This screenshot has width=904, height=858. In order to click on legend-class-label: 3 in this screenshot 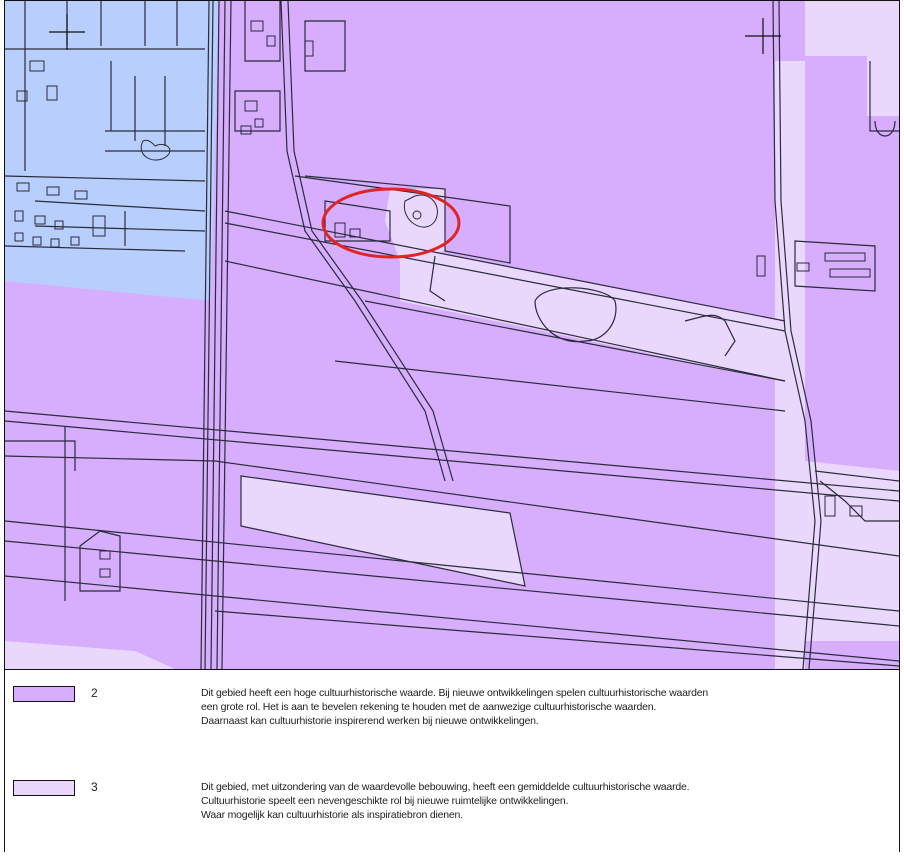, I will do `click(94, 787)`.